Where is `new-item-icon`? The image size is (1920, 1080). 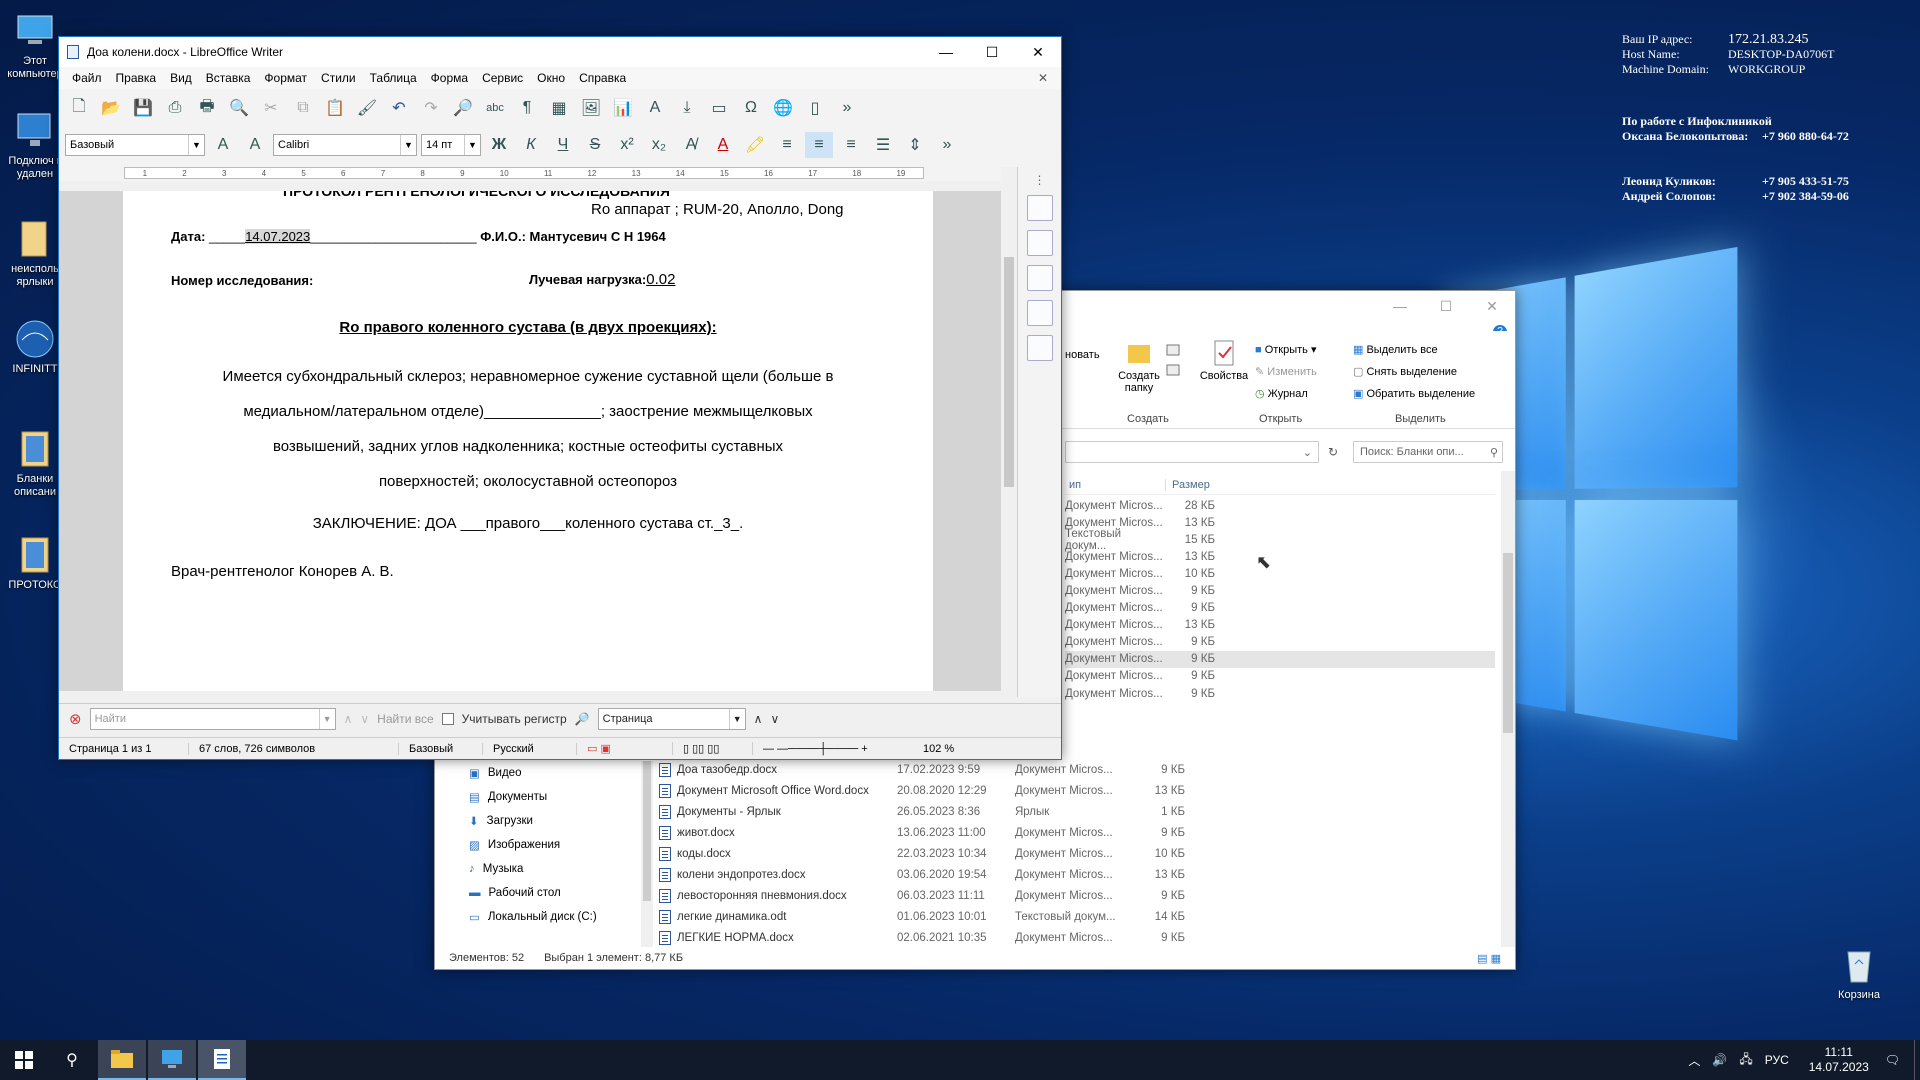
new-item-icon is located at coordinates (1177, 364).